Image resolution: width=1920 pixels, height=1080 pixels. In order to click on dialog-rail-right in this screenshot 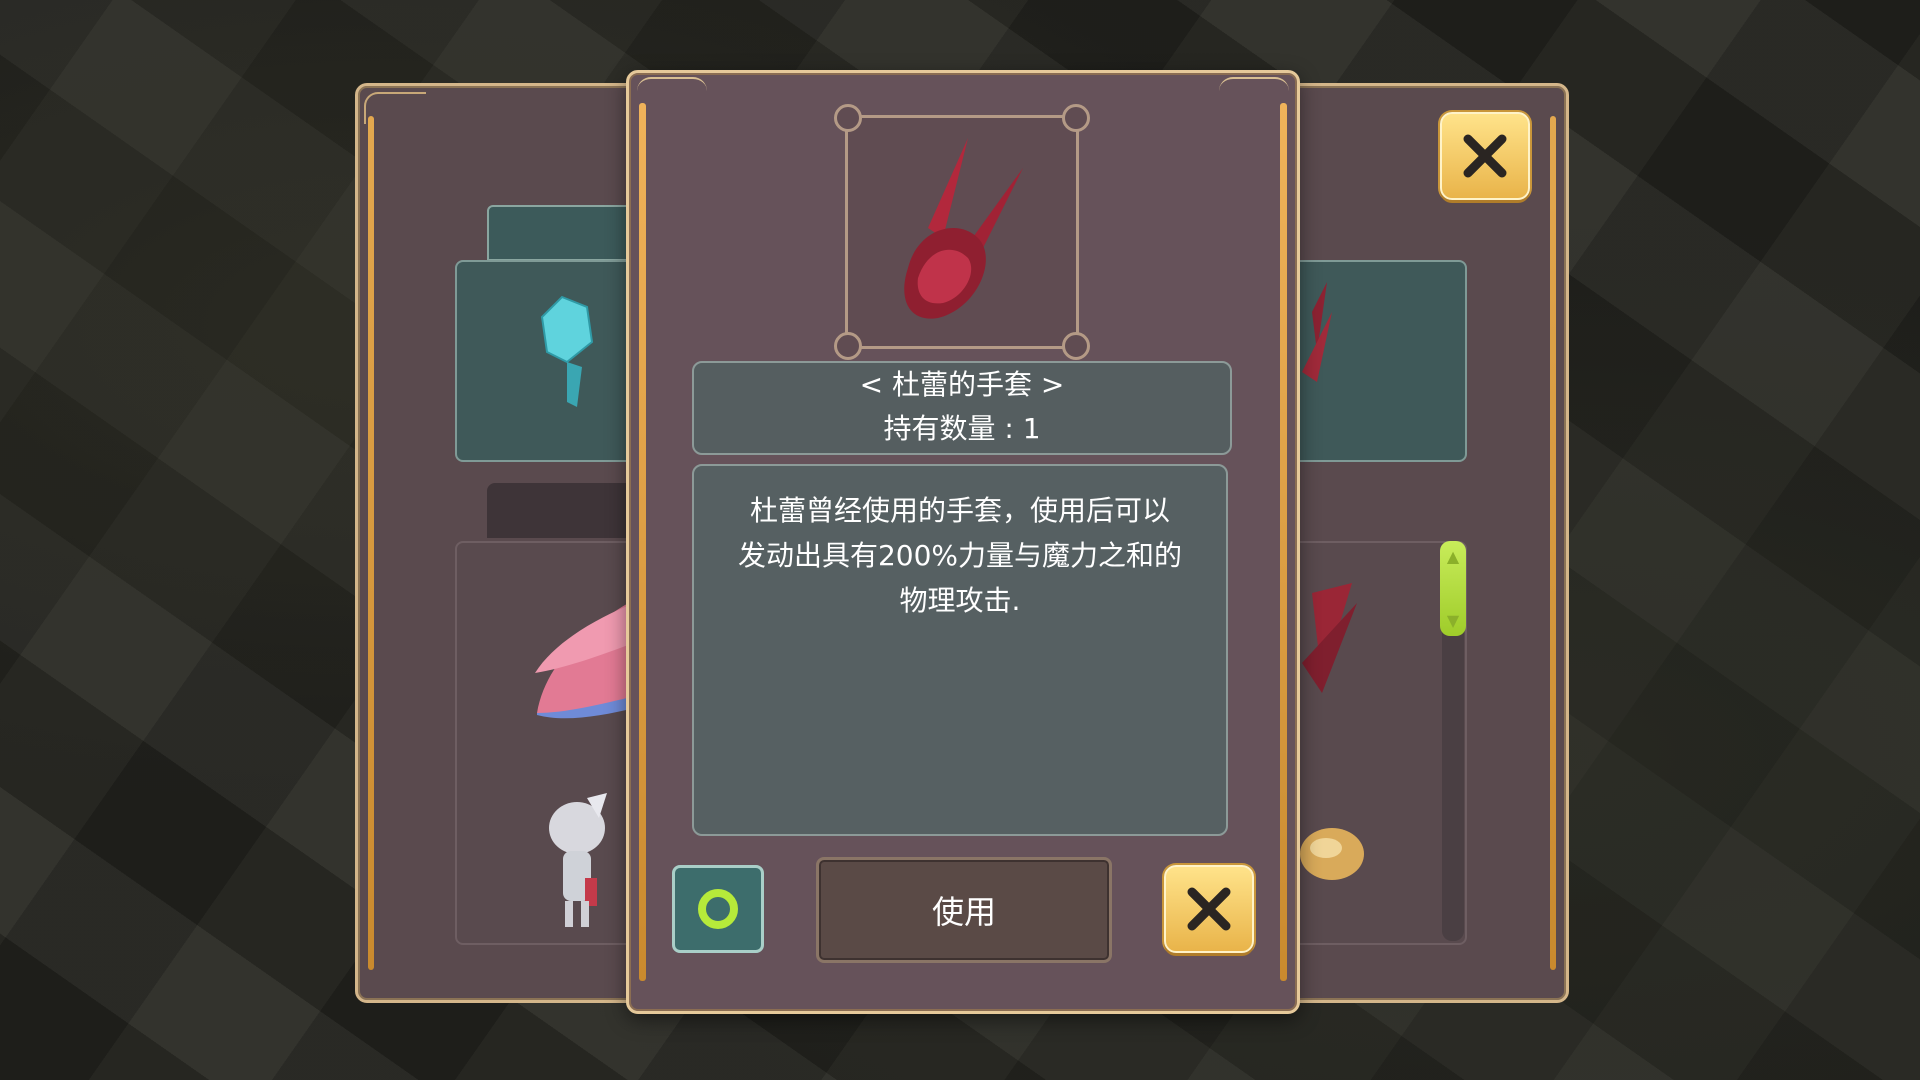, I will do `click(1283, 542)`.